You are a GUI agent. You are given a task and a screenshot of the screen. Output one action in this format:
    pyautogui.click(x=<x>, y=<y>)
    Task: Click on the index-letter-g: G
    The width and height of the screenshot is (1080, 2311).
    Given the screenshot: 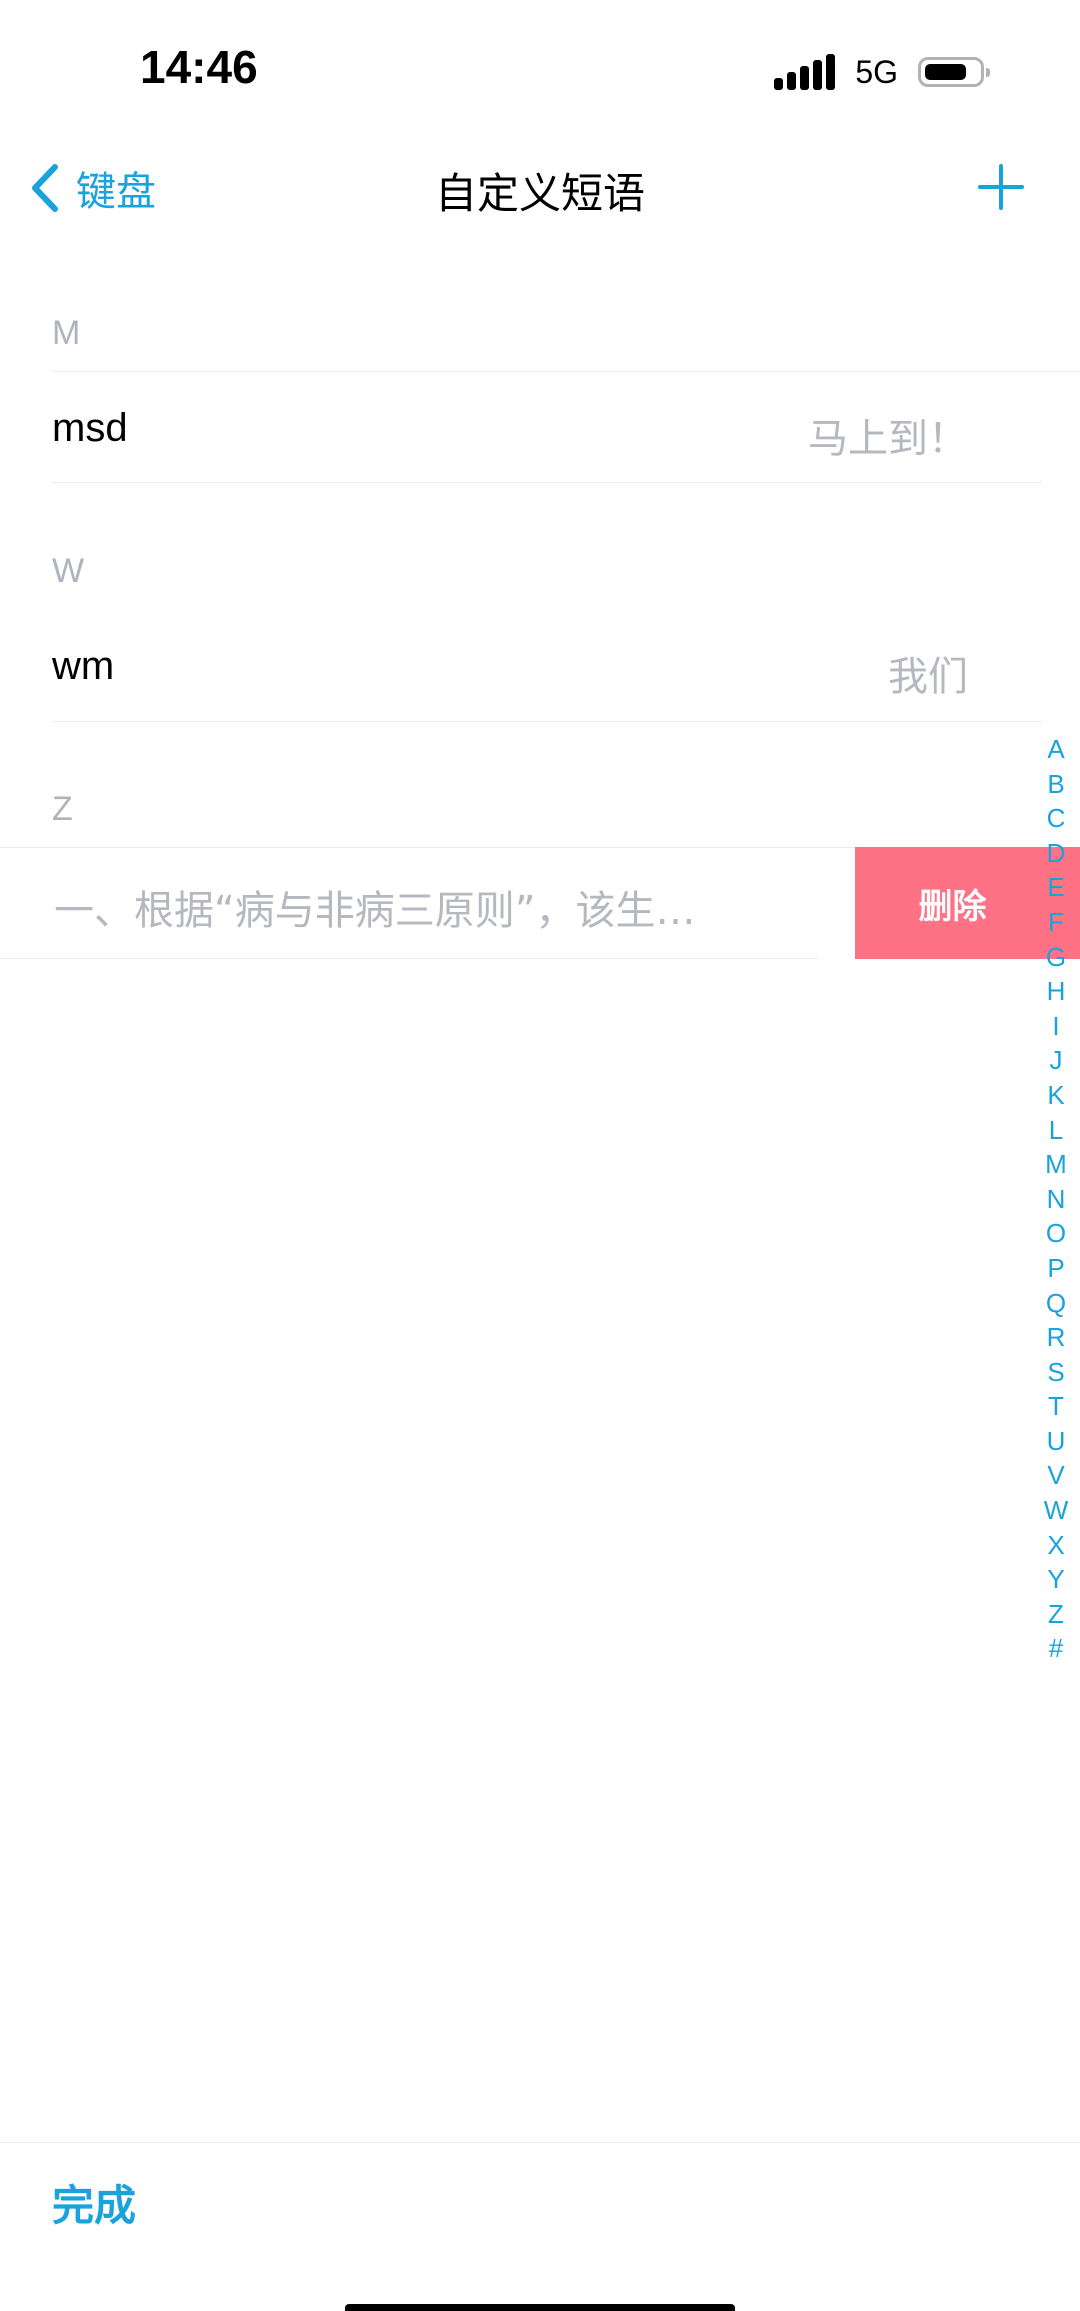 What is the action you would take?
    pyautogui.click(x=1056, y=957)
    